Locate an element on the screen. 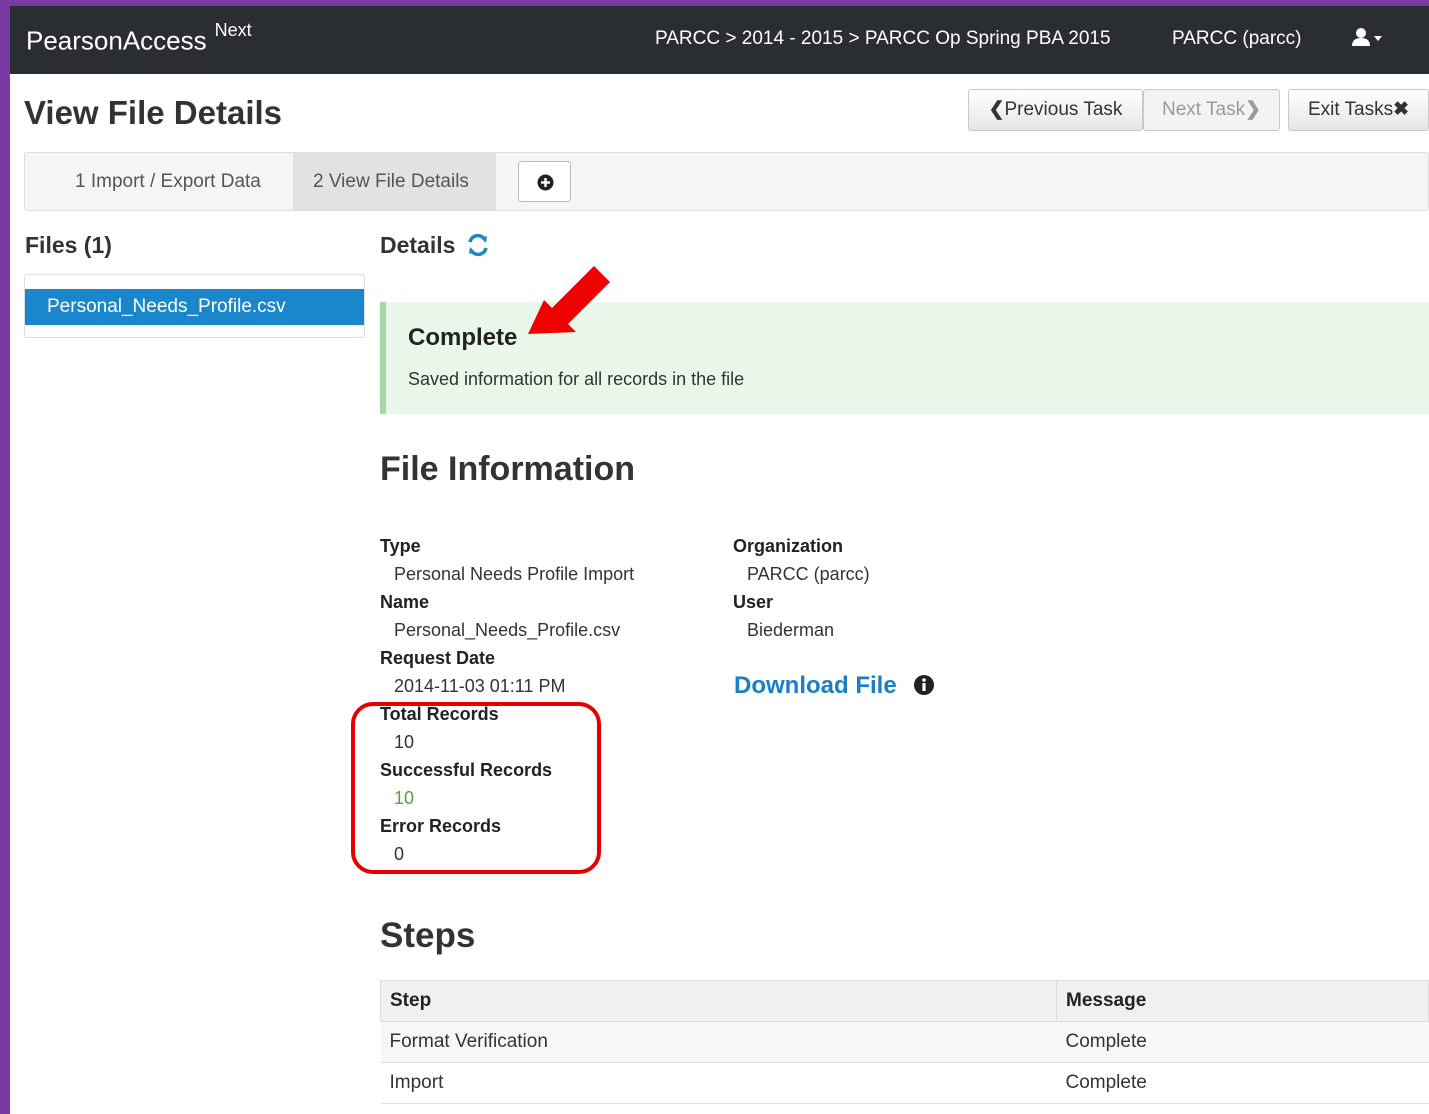  next-task-button: Next Task❯ is located at coordinates (1211, 110).